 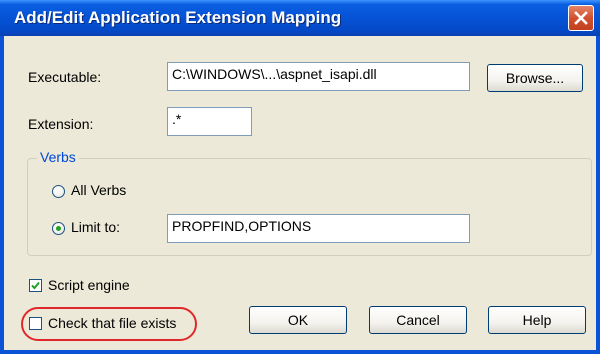 I want to click on script-engine-checkbox, so click(x=35, y=285).